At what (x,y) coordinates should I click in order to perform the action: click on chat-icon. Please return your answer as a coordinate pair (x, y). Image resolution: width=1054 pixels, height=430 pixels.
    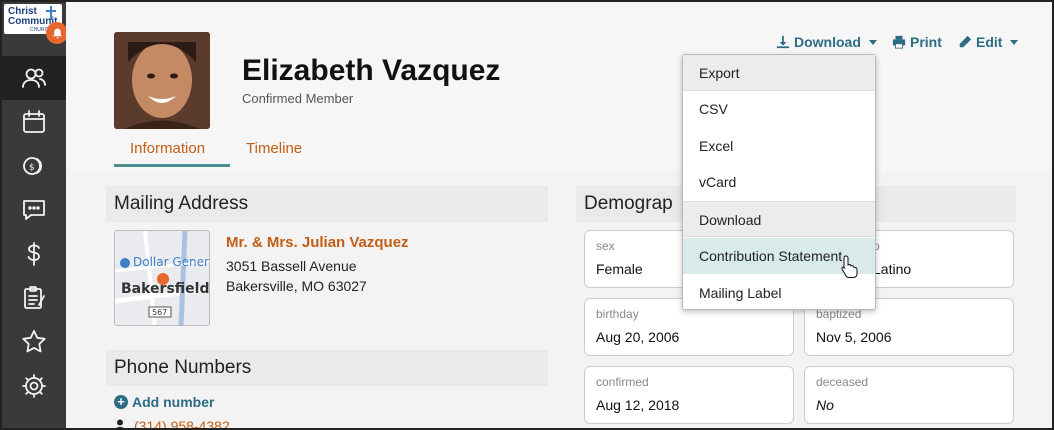
    Looking at the image, I should click on (34, 210).